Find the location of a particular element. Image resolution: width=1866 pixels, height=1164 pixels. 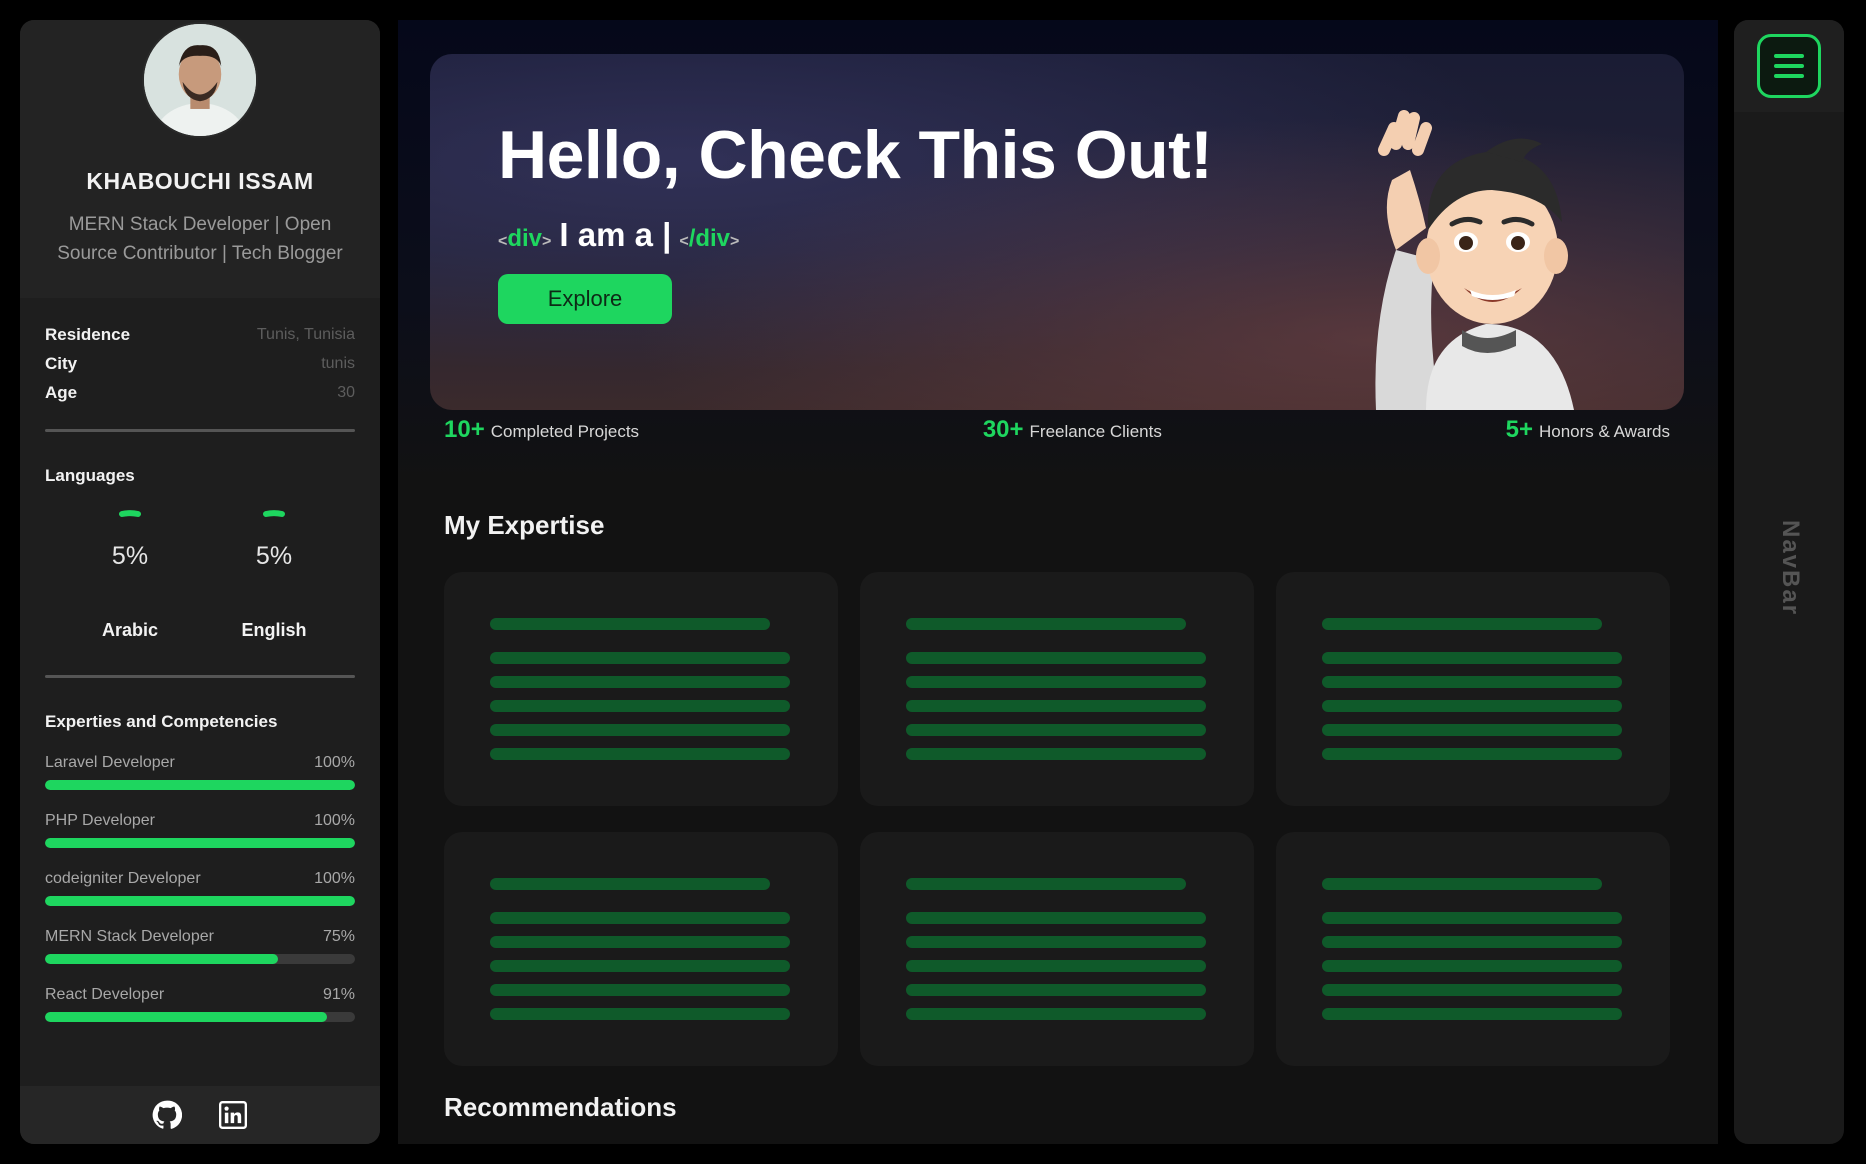

language-english: 5% English is located at coordinates (274, 571).